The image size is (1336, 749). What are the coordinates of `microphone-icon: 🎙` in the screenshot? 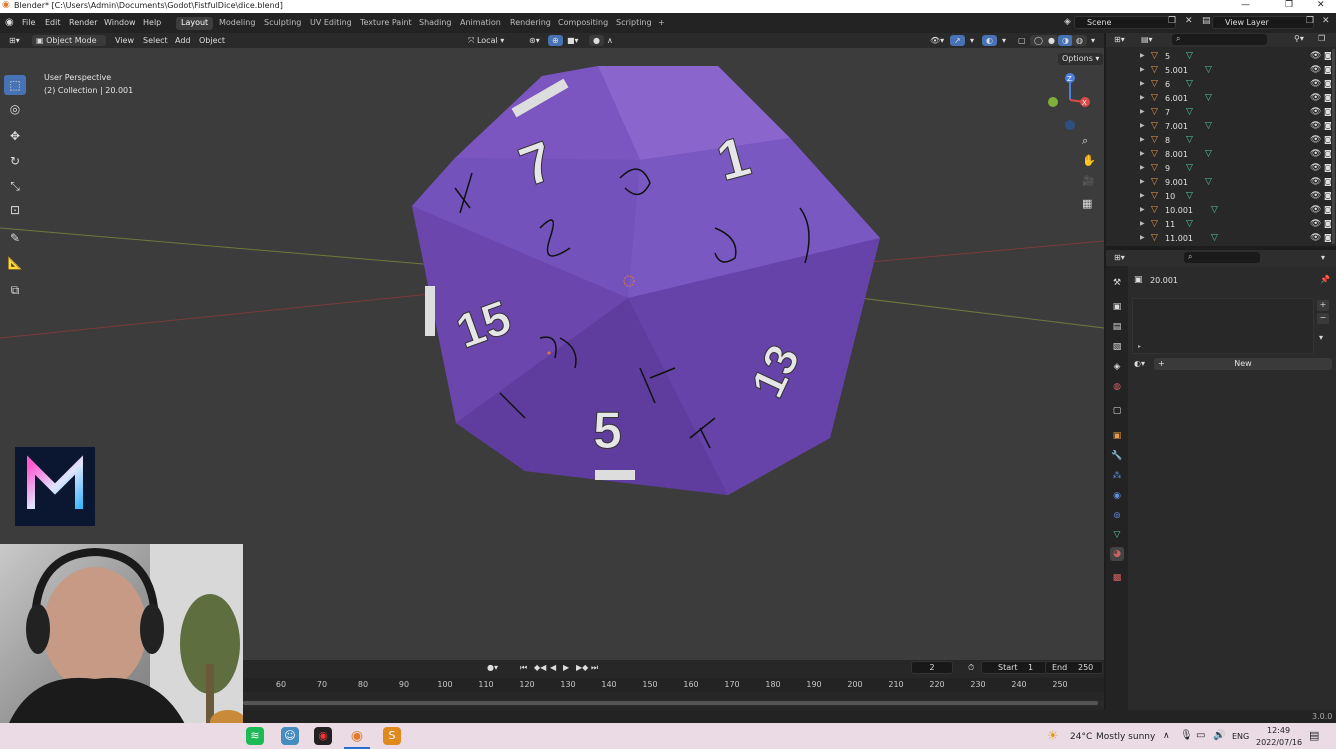 It's located at (1186, 735).